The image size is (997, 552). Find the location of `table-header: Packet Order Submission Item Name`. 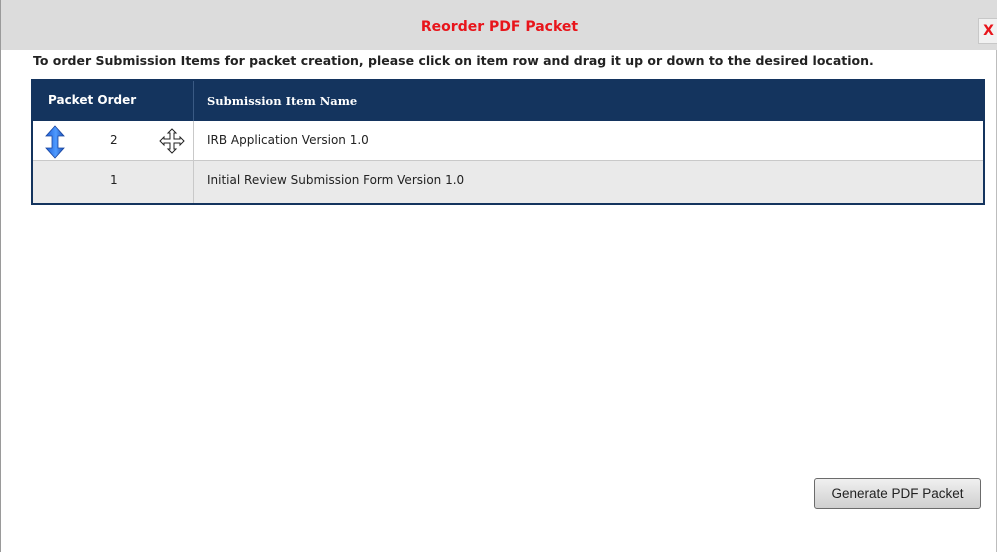

table-header: Packet Order Submission Item Name is located at coordinates (508, 101).